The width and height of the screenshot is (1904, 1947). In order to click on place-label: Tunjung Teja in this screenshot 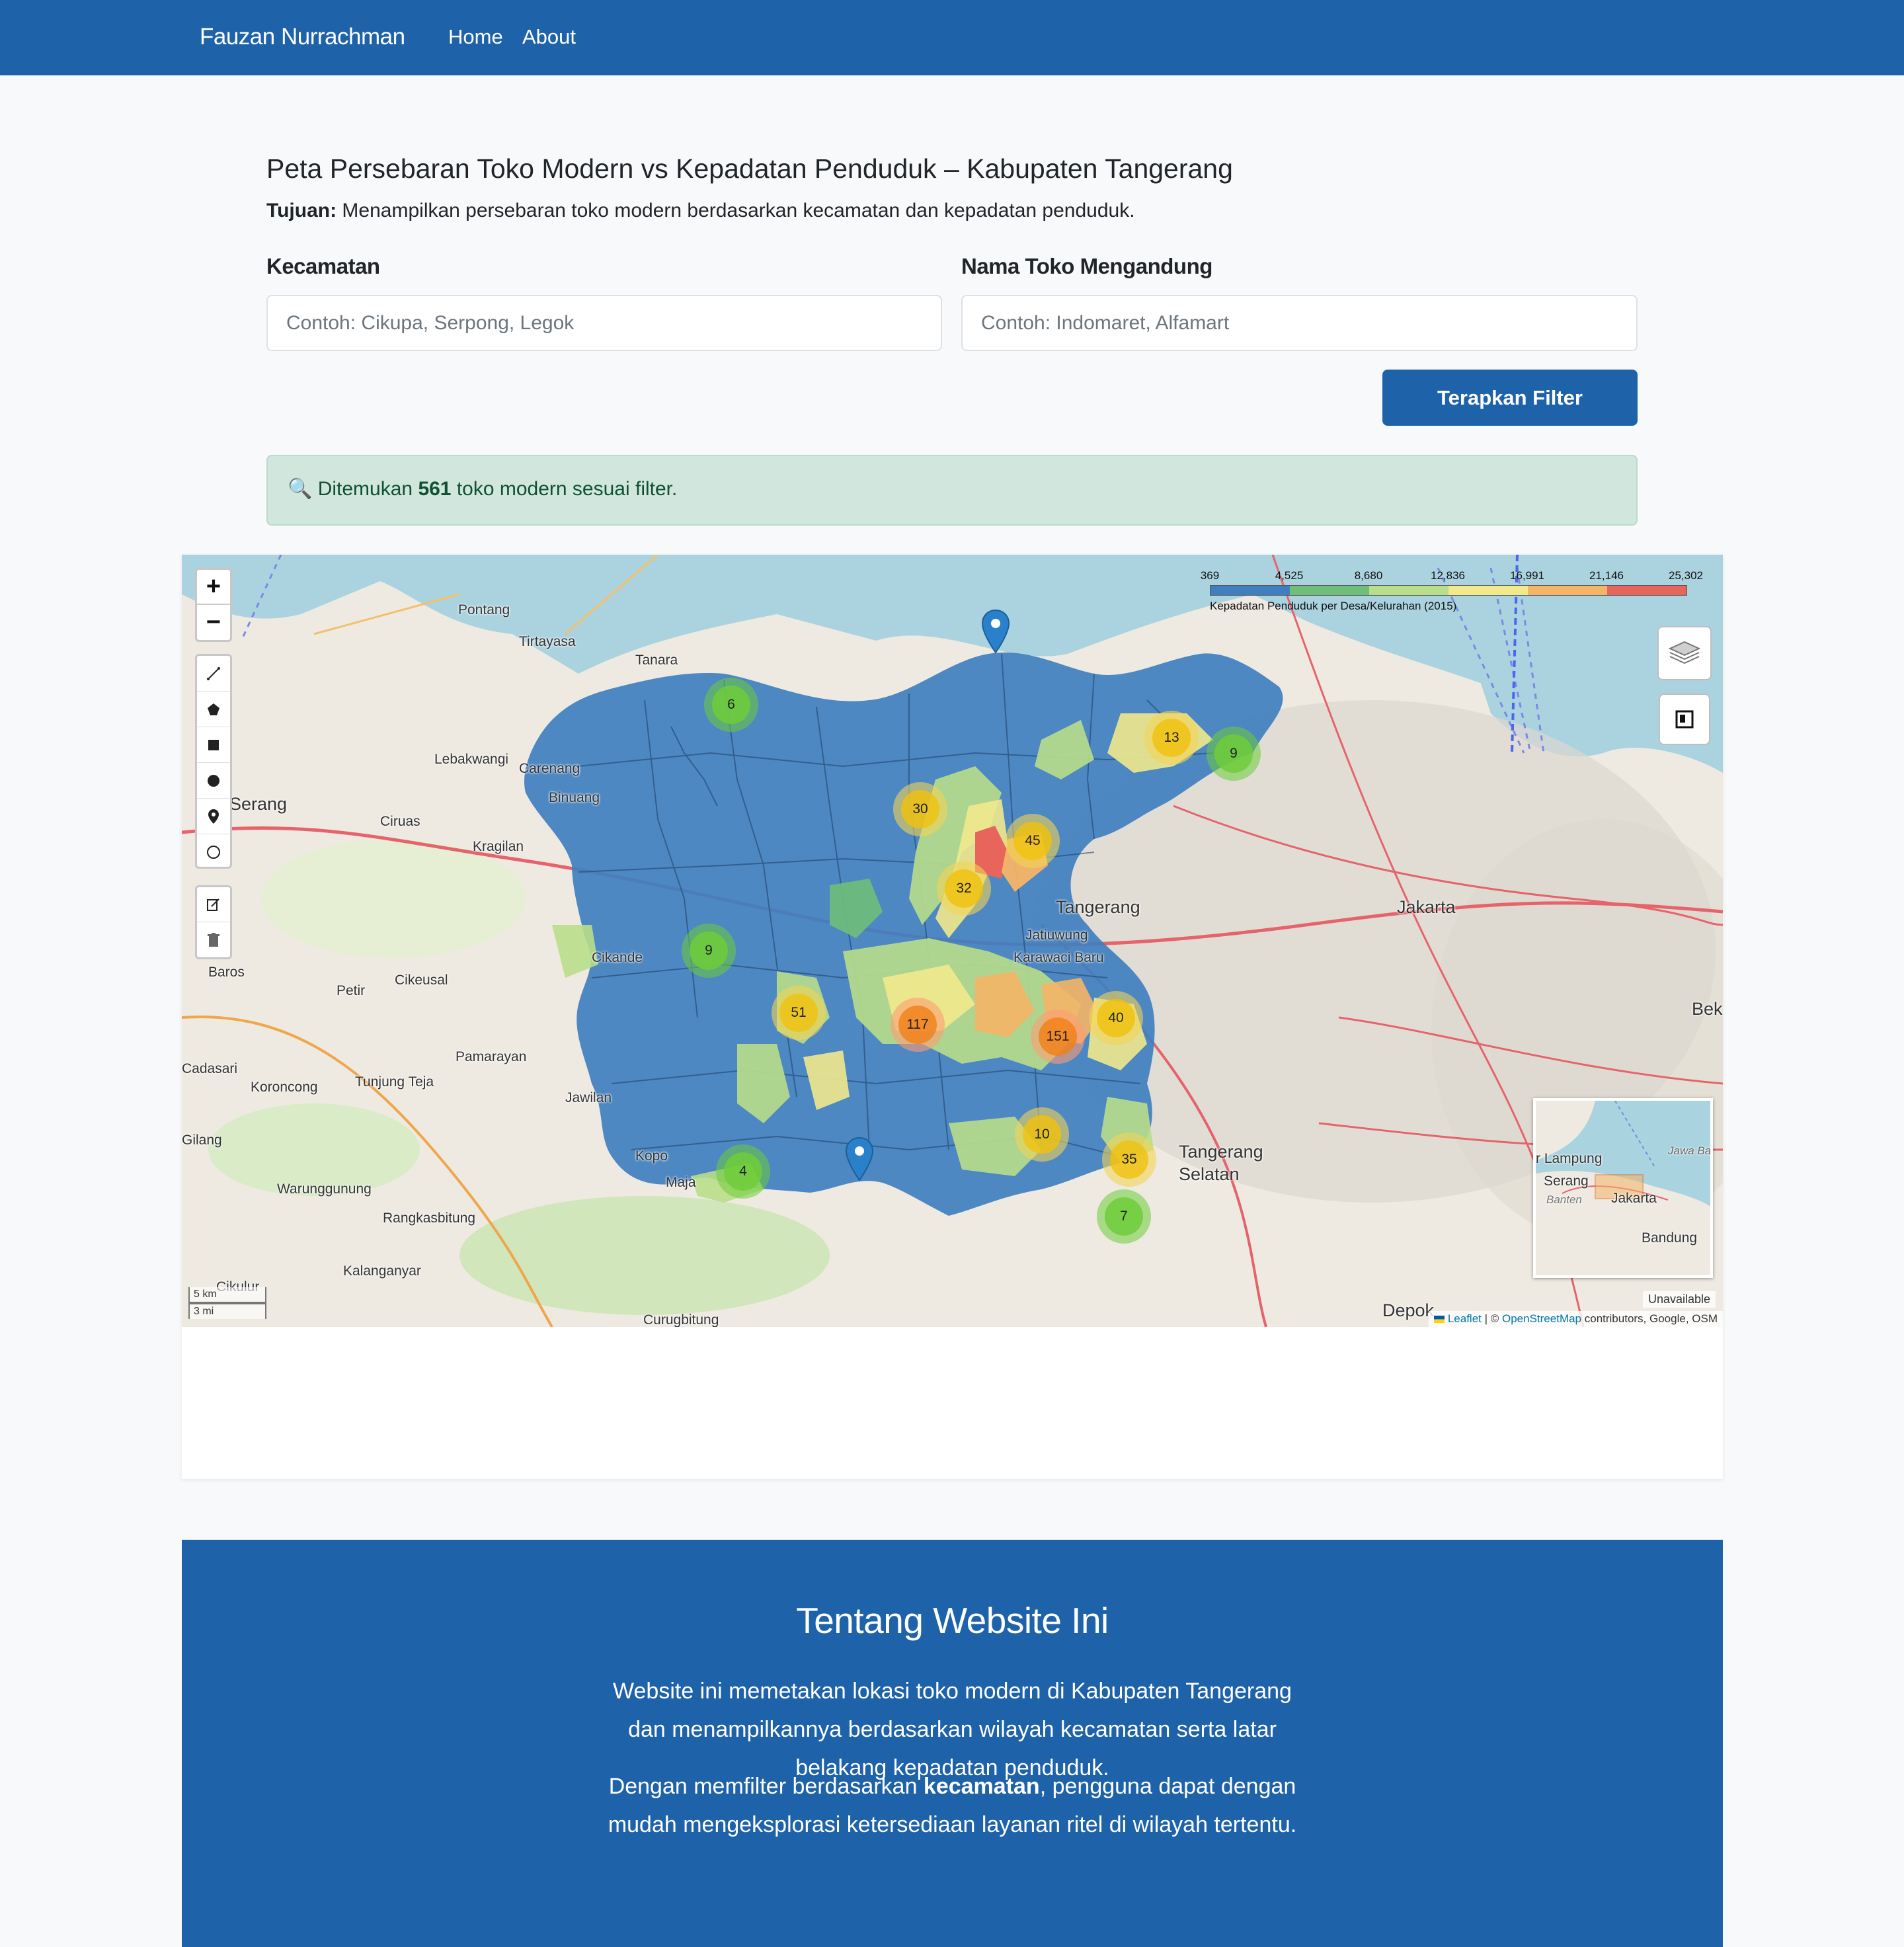, I will do `click(394, 1082)`.